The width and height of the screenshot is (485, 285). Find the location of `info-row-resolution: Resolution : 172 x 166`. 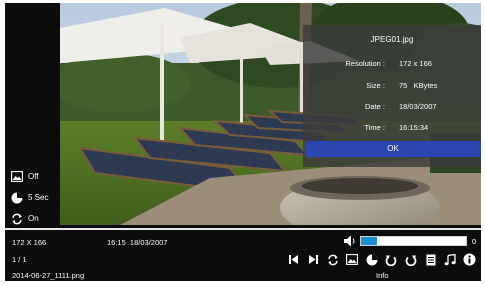

info-row-resolution: Resolution : 172 x 166 is located at coordinates (392, 65).